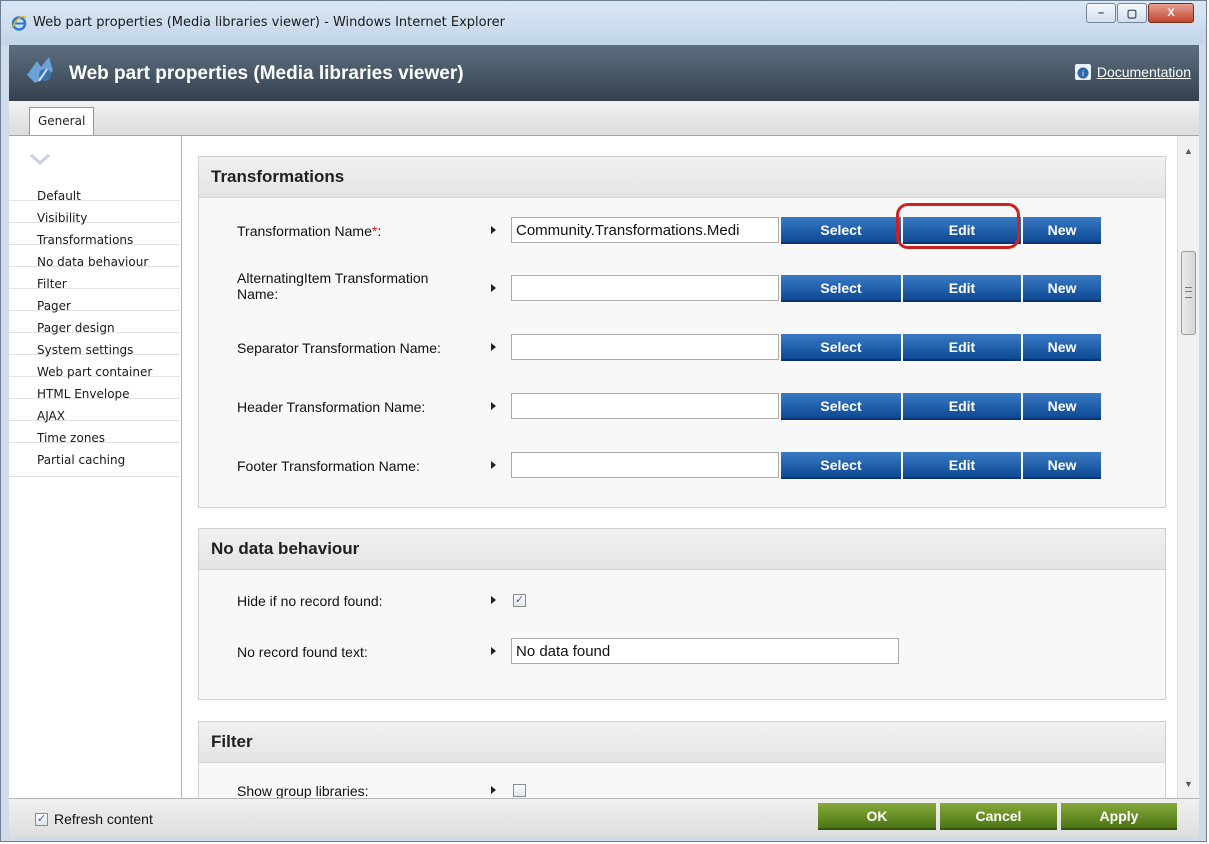  Describe the element at coordinates (1188, 467) in the screenshot. I see `vertical-scrollbar: ▲ ▼` at that location.